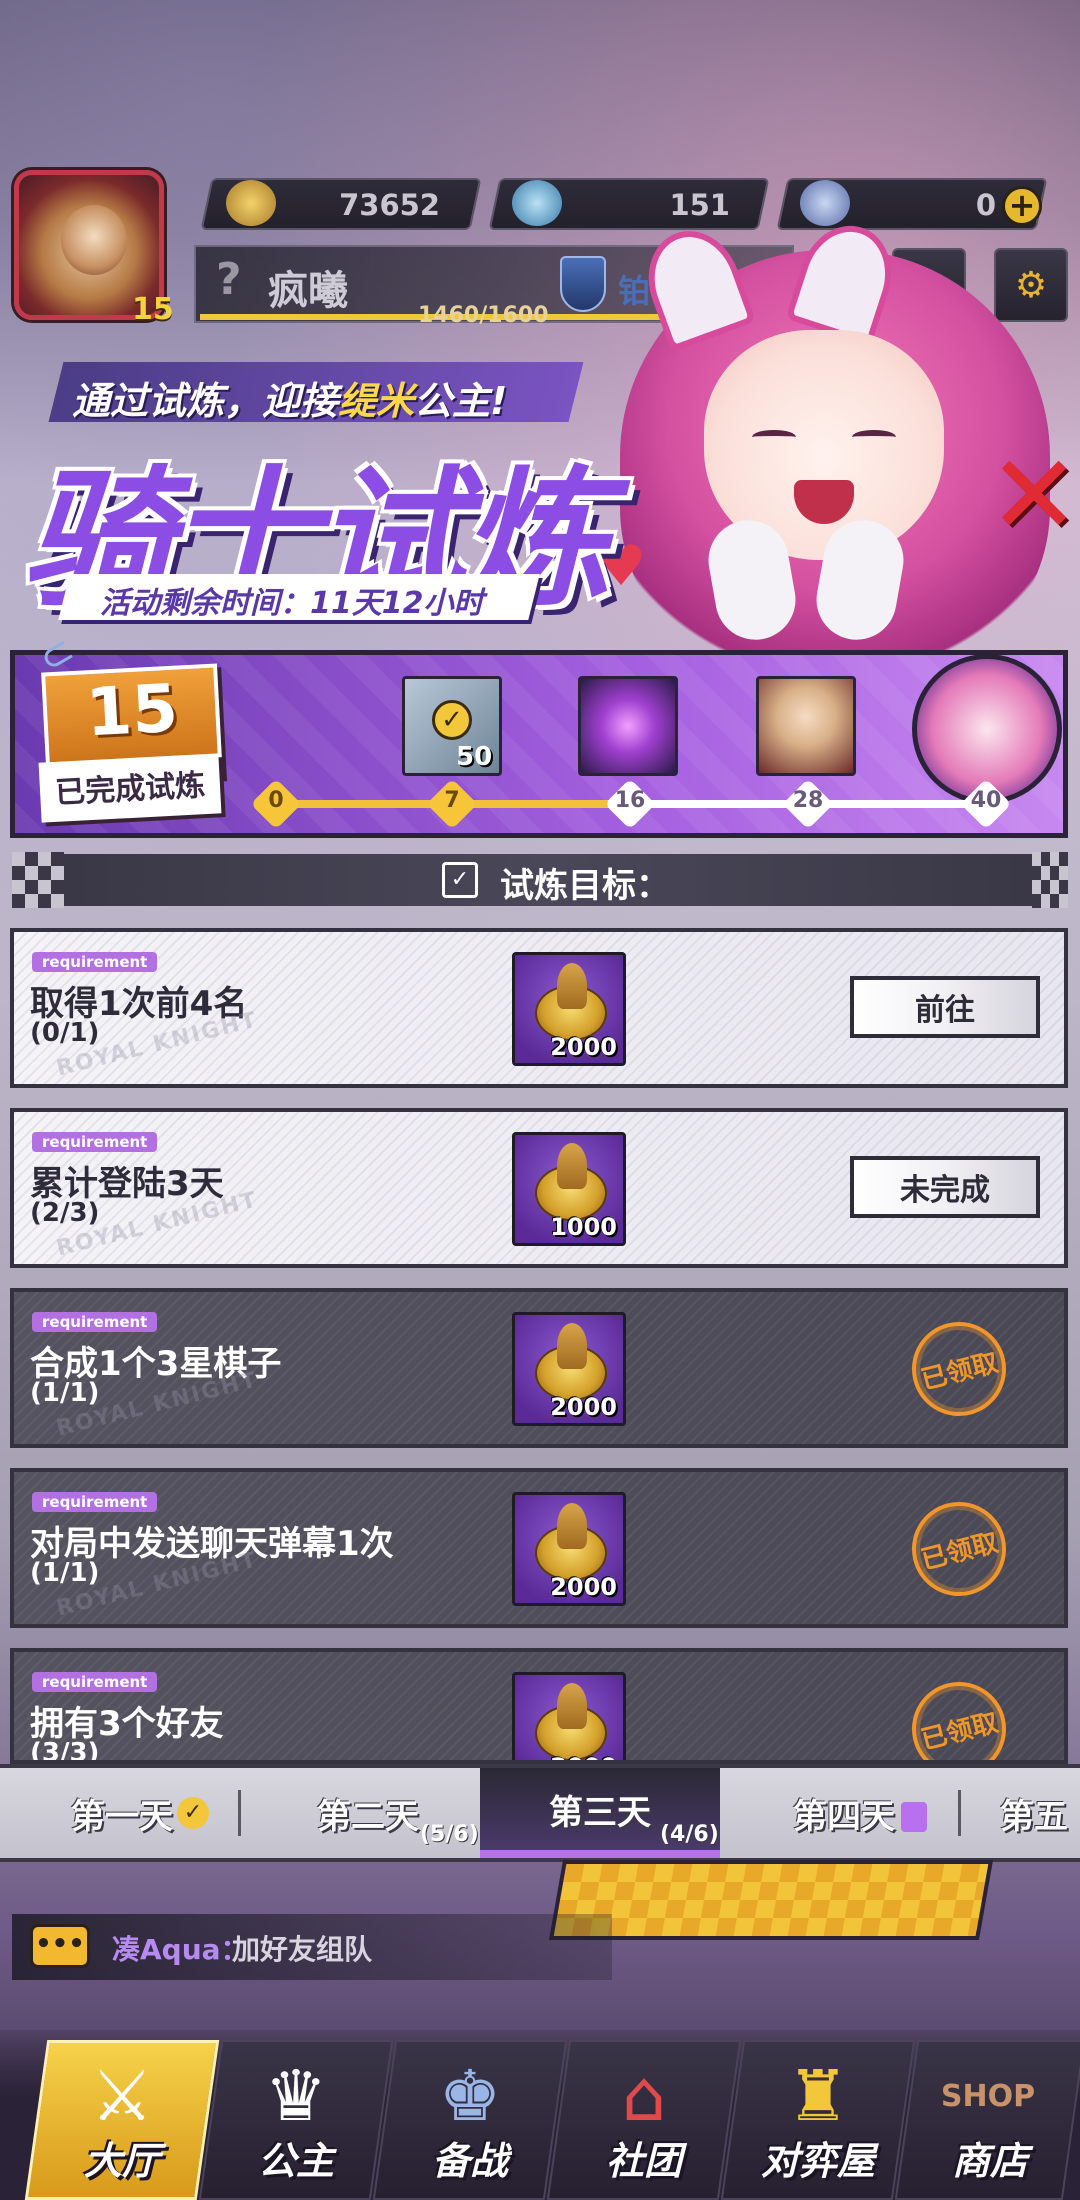 Image resolution: width=1080 pixels, height=2200 pixels. What do you see at coordinates (302, 1949) in the screenshot?
I see `chat-message: 加好友组队` at bounding box center [302, 1949].